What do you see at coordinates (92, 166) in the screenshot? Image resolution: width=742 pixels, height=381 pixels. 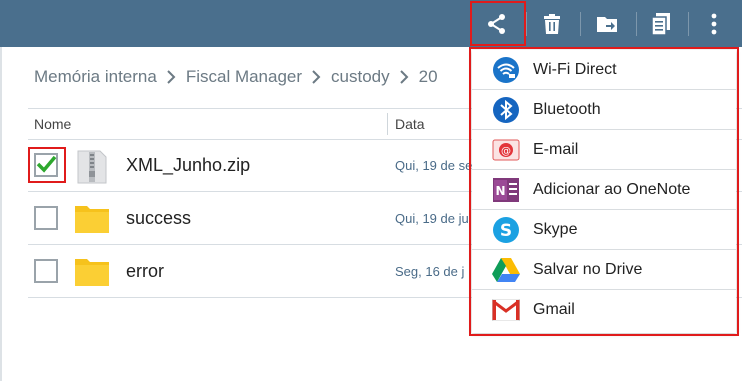 I see `zip-file-icon` at bounding box center [92, 166].